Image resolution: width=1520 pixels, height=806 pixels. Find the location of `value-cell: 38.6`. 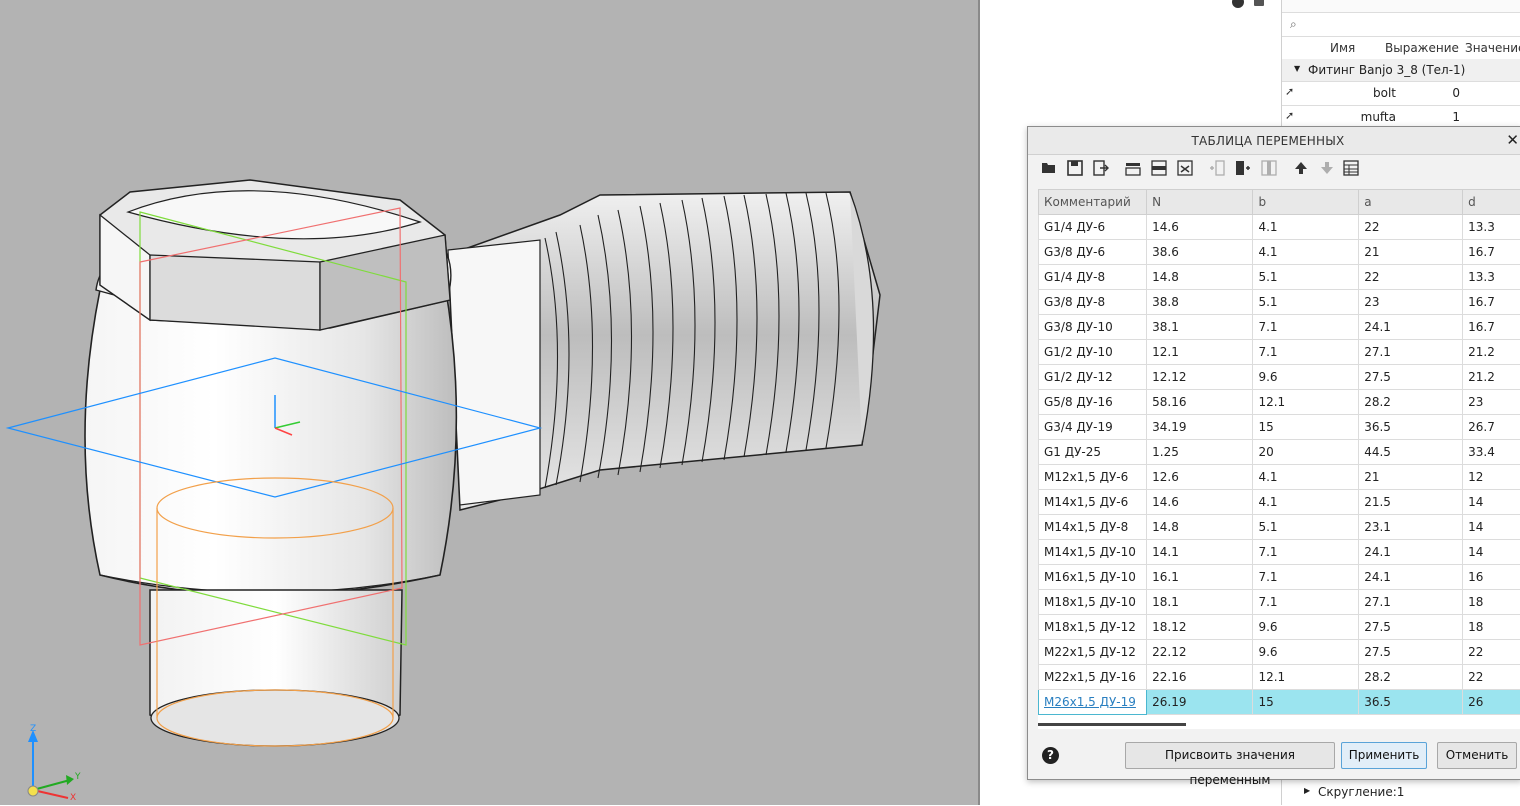

value-cell: 38.6 is located at coordinates (1200, 252).